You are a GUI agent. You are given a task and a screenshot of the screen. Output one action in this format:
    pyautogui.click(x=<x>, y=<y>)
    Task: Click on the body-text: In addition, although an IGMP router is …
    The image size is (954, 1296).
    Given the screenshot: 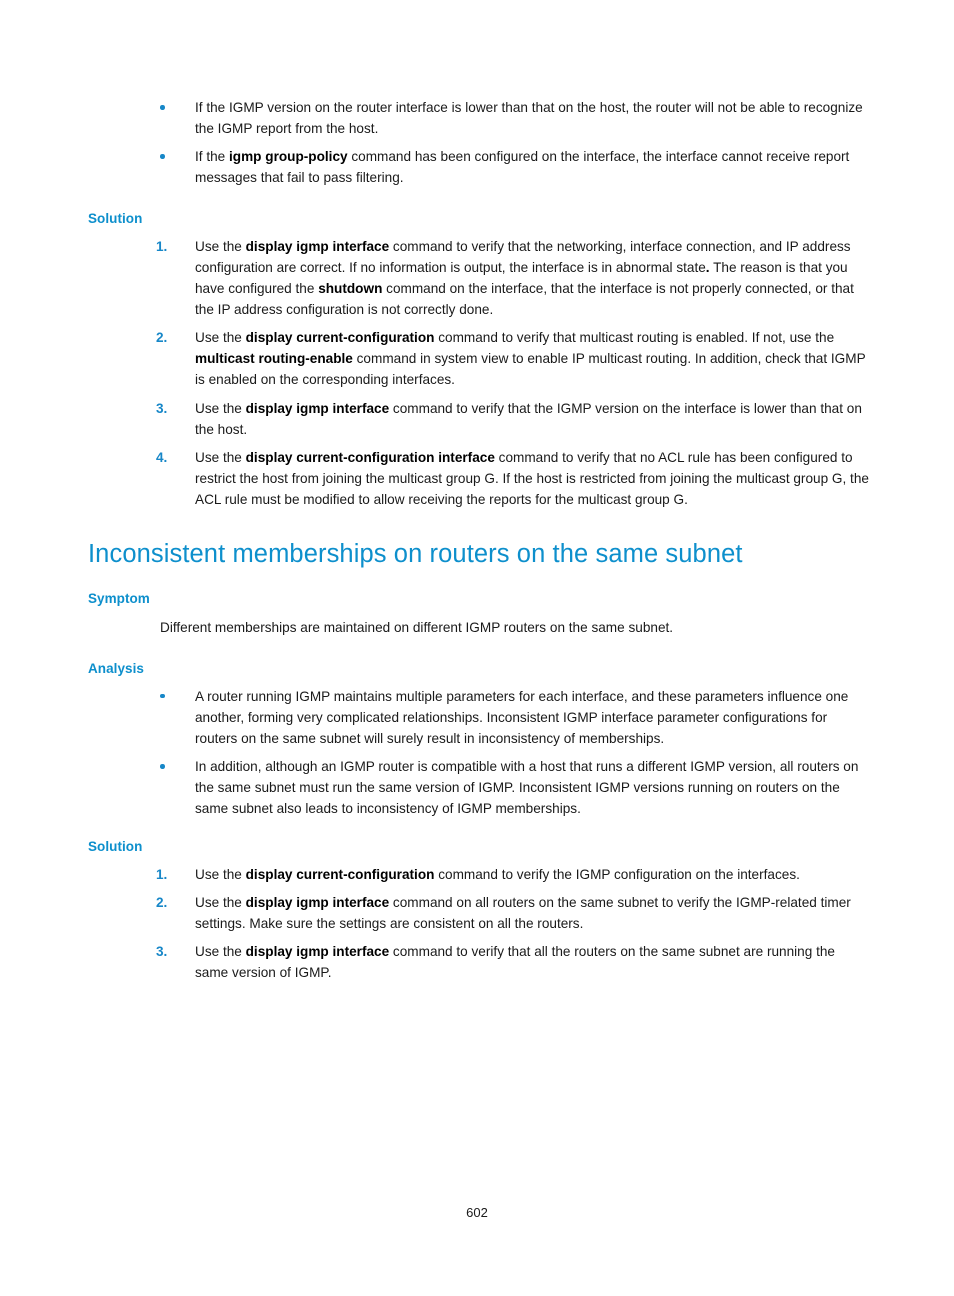 What is the action you would take?
    pyautogui.click(x=527, y=788)
    